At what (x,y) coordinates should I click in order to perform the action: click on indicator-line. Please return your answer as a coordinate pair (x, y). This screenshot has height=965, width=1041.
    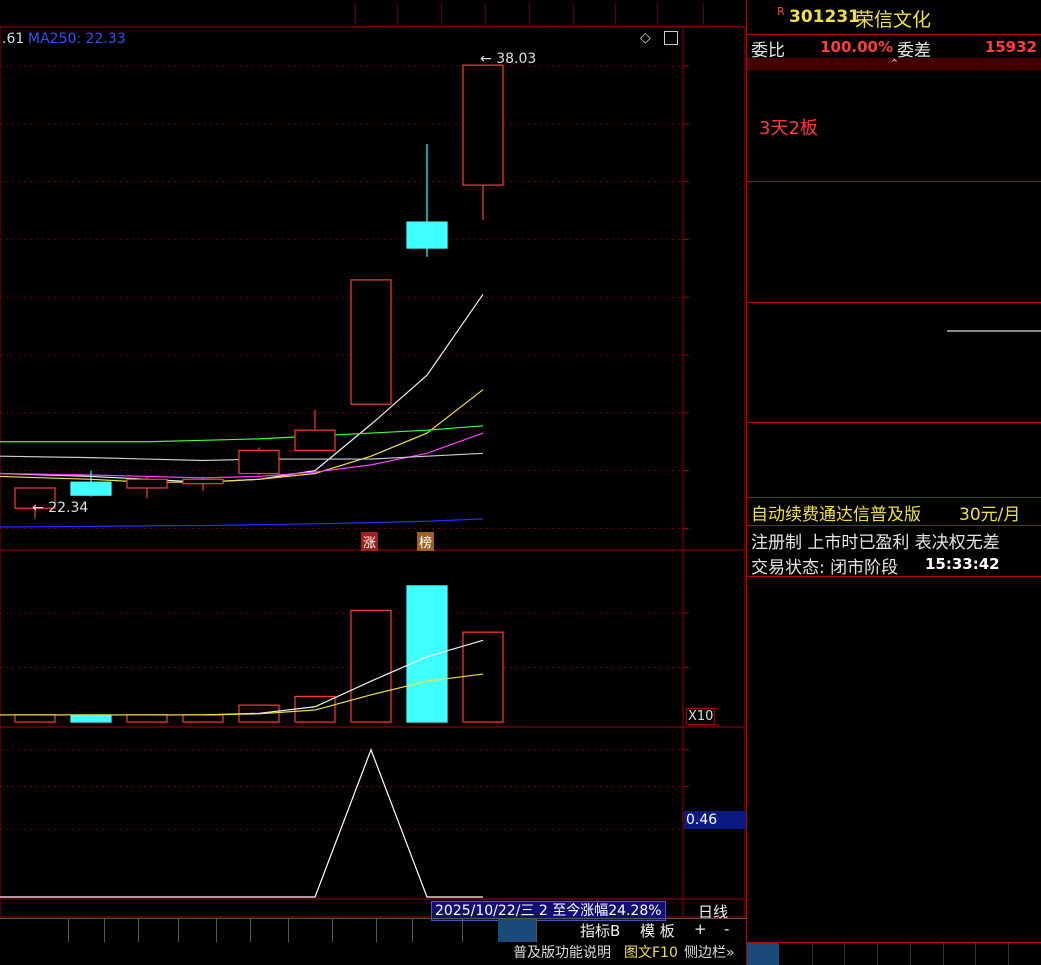
    Looking at the image, I should click on (241, 823).